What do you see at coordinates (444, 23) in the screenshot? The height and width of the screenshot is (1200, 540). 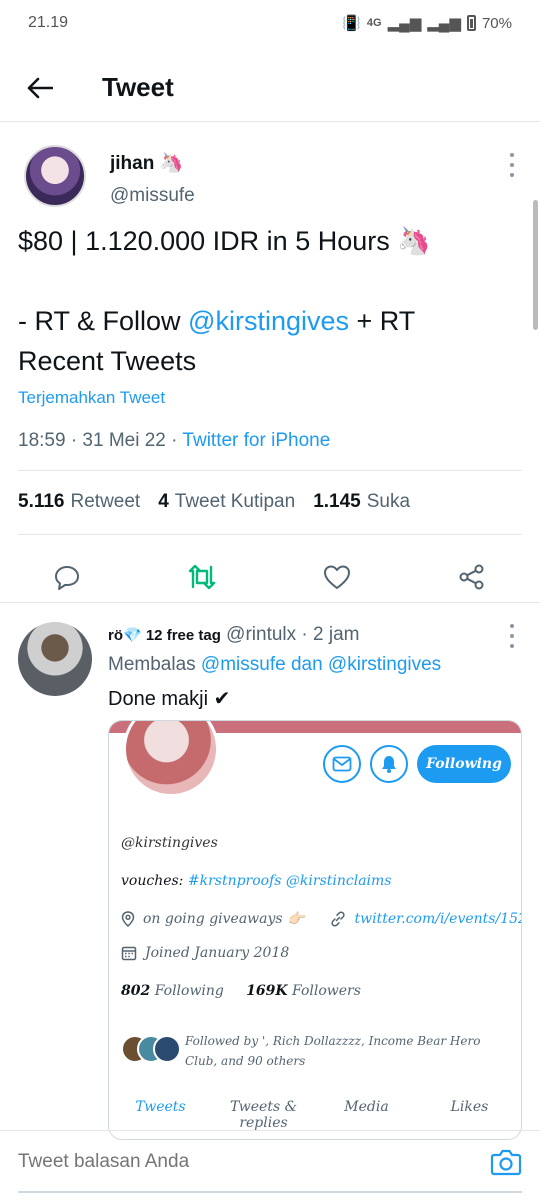 I see `signal-icon-2: ▂▄▆` at bounding box center [444, 23].